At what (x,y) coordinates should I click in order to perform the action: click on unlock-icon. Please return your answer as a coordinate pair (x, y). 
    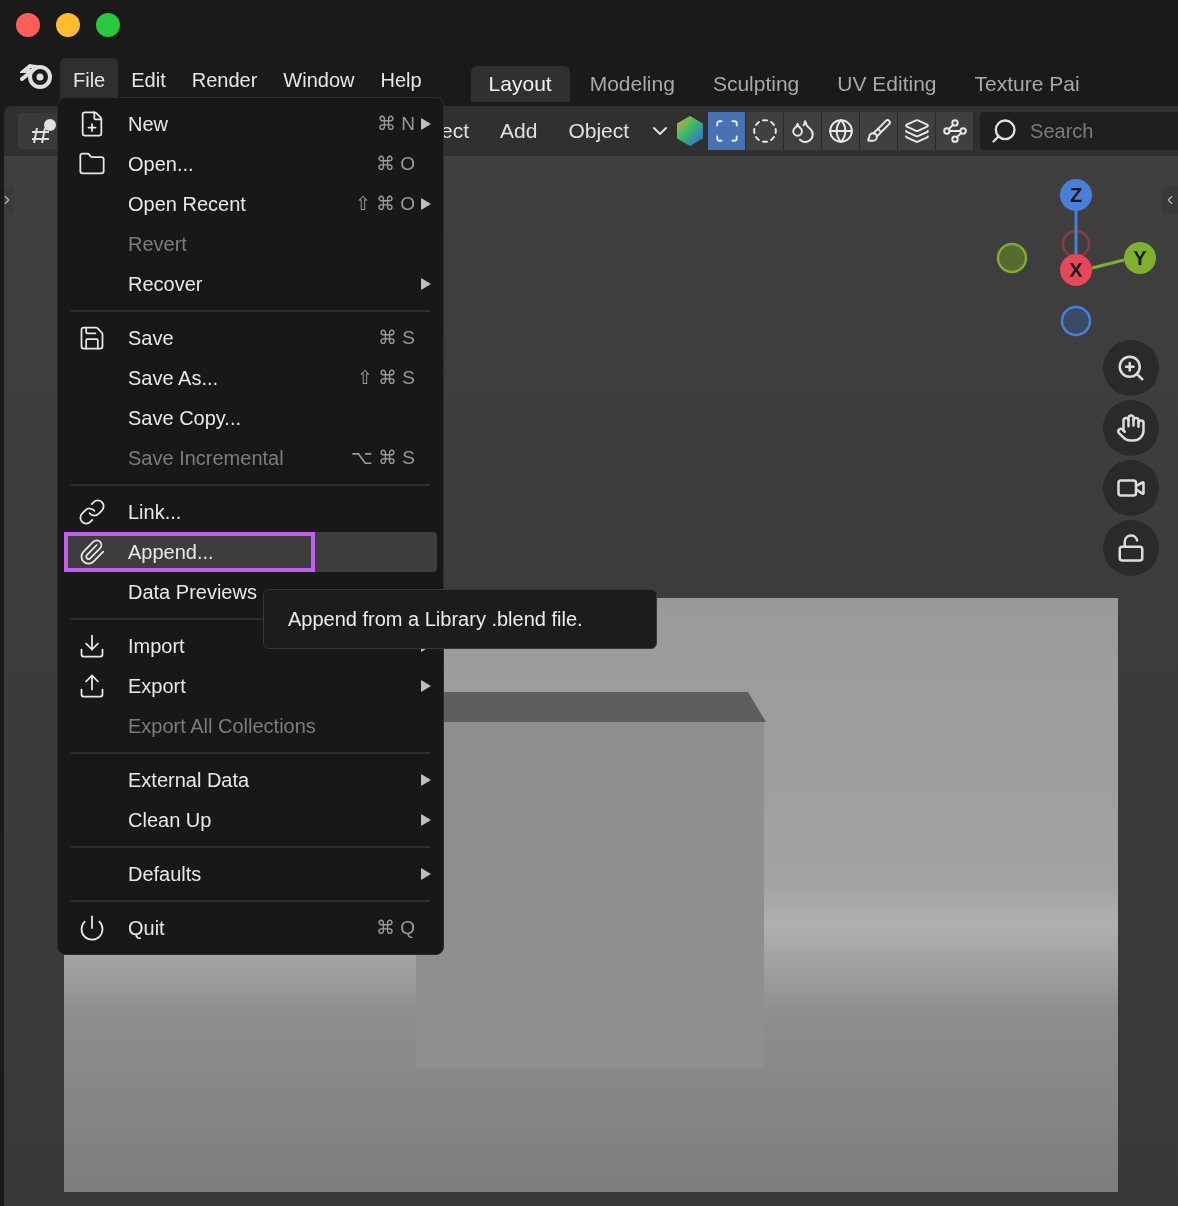
    Looking at the image, I should click on (1131, 548).